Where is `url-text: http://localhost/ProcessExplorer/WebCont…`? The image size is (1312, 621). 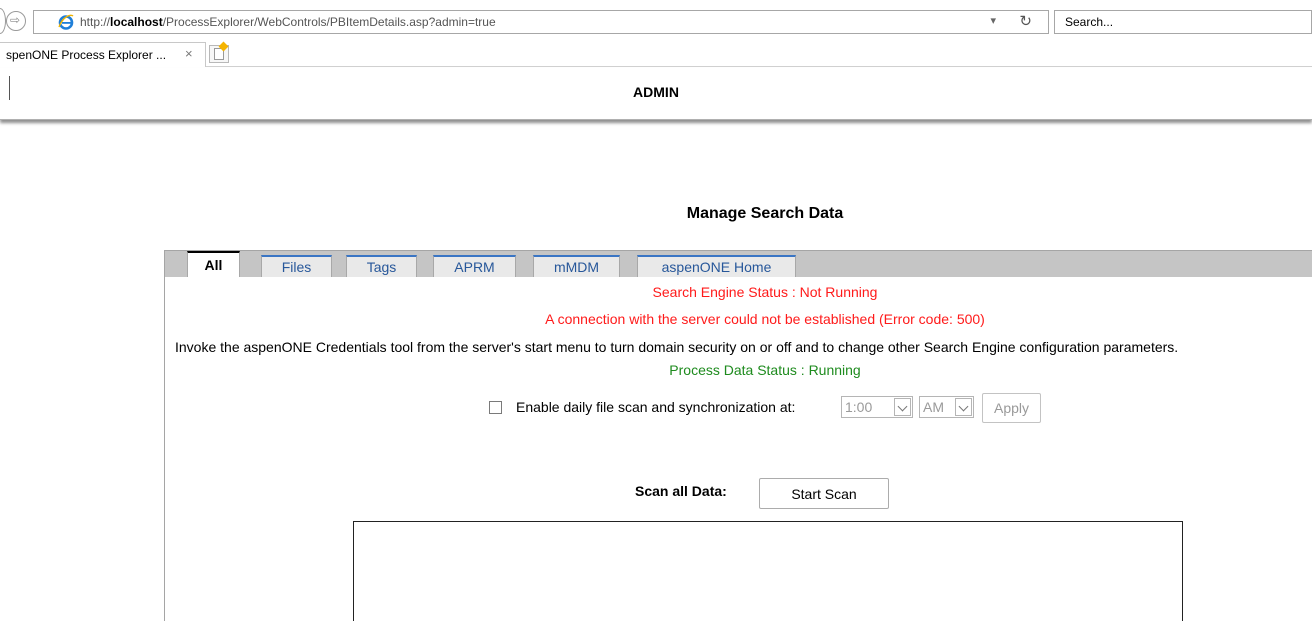 url-text: http://localhost/ProcessExplorer/WebCont… is located at coordinates (288, 22).